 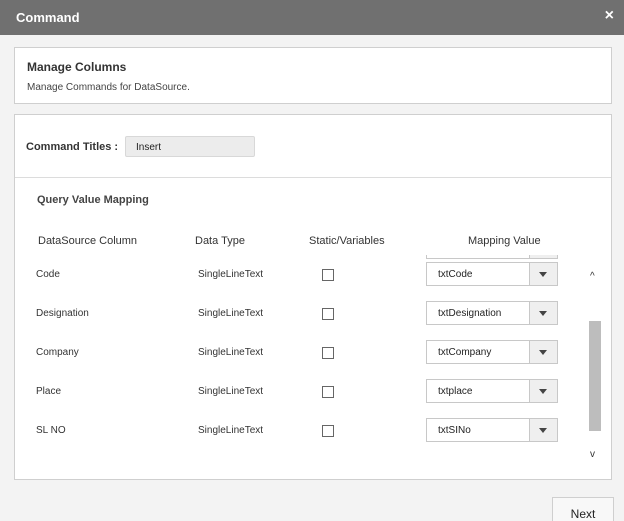 I want to click on table-row: SL NO SingleLineText txtSINo, so click(x=300, y=430).